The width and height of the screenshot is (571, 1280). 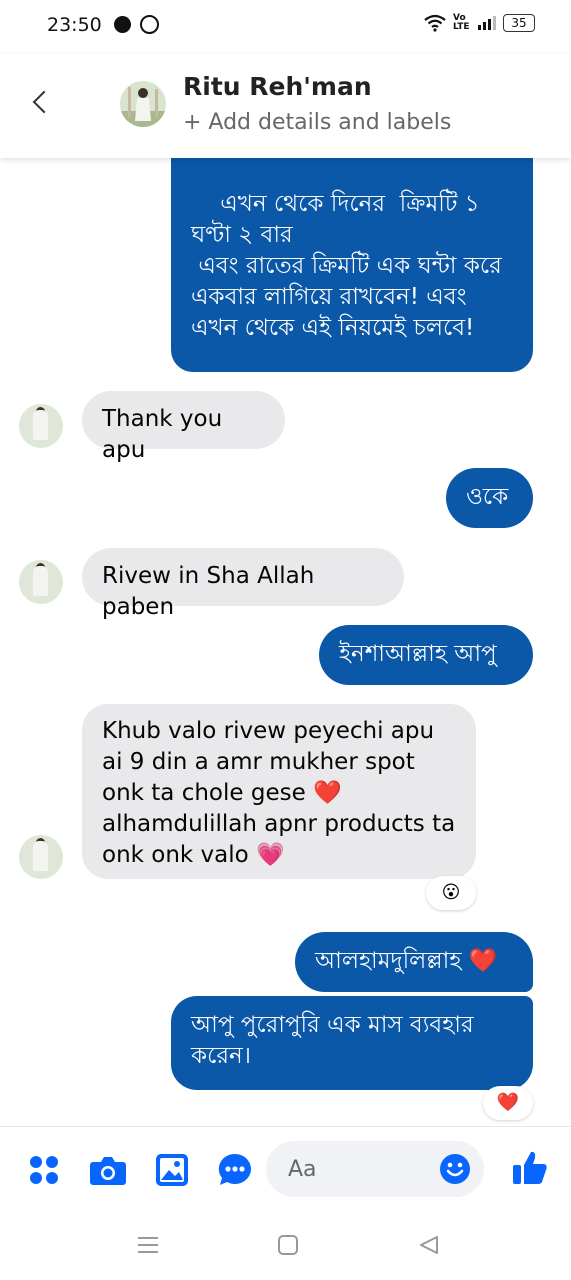 What do you see at coordinates (40, 103) in the screenshot?
I see `back-arrow-icon` at bounding box center [40, 103].